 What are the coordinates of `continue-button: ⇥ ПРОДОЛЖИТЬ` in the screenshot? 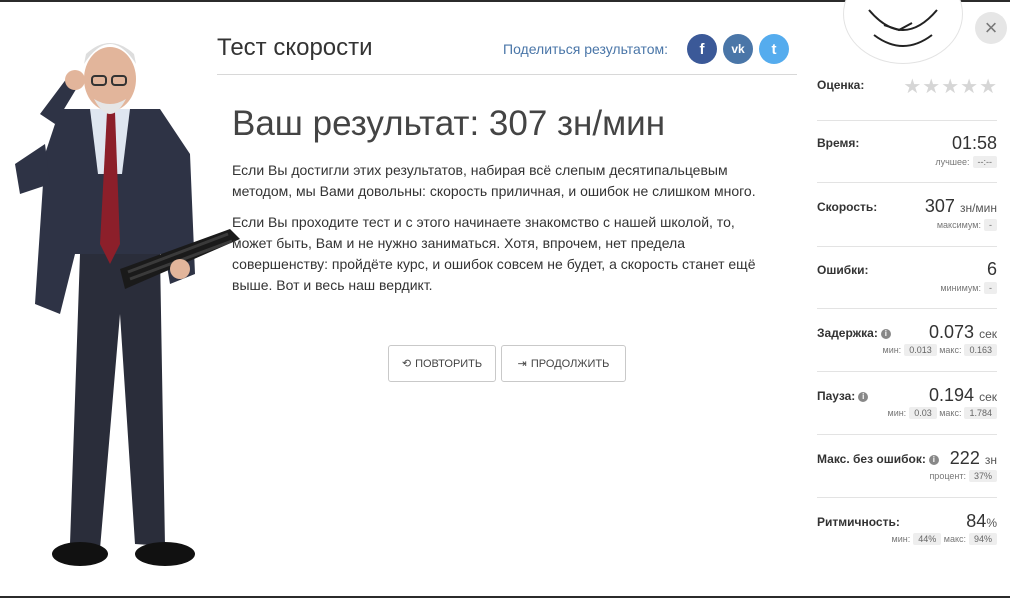 It's located at (563, 363).